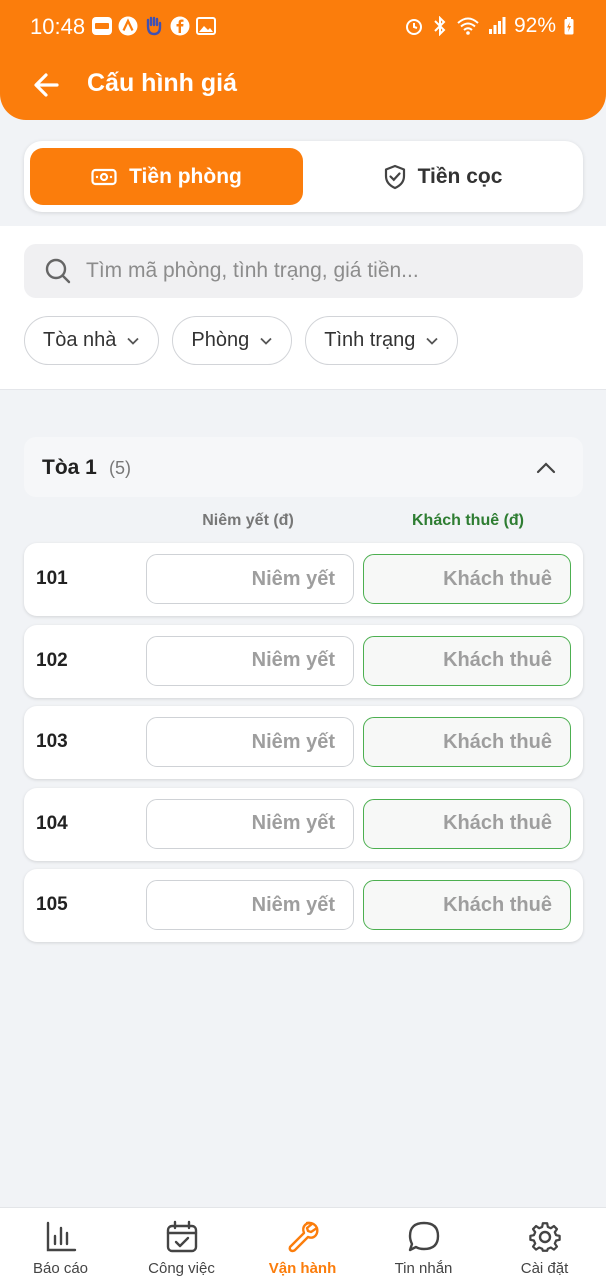  What do you see at coordinates (303, 467) in the screenshot?
I see `building-group-header: Tòa 1 (5)` at bounding box center [303, 467].